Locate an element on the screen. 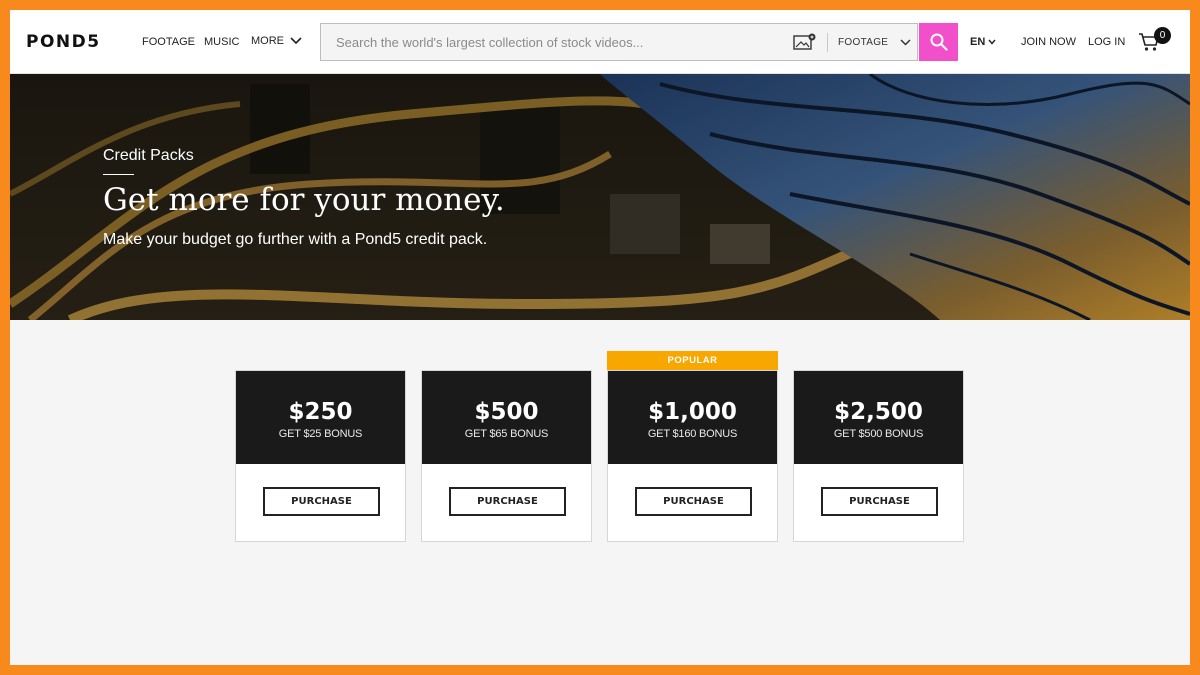 The image size is (1200, 675). search-divider is located at coordinates (827, 42).